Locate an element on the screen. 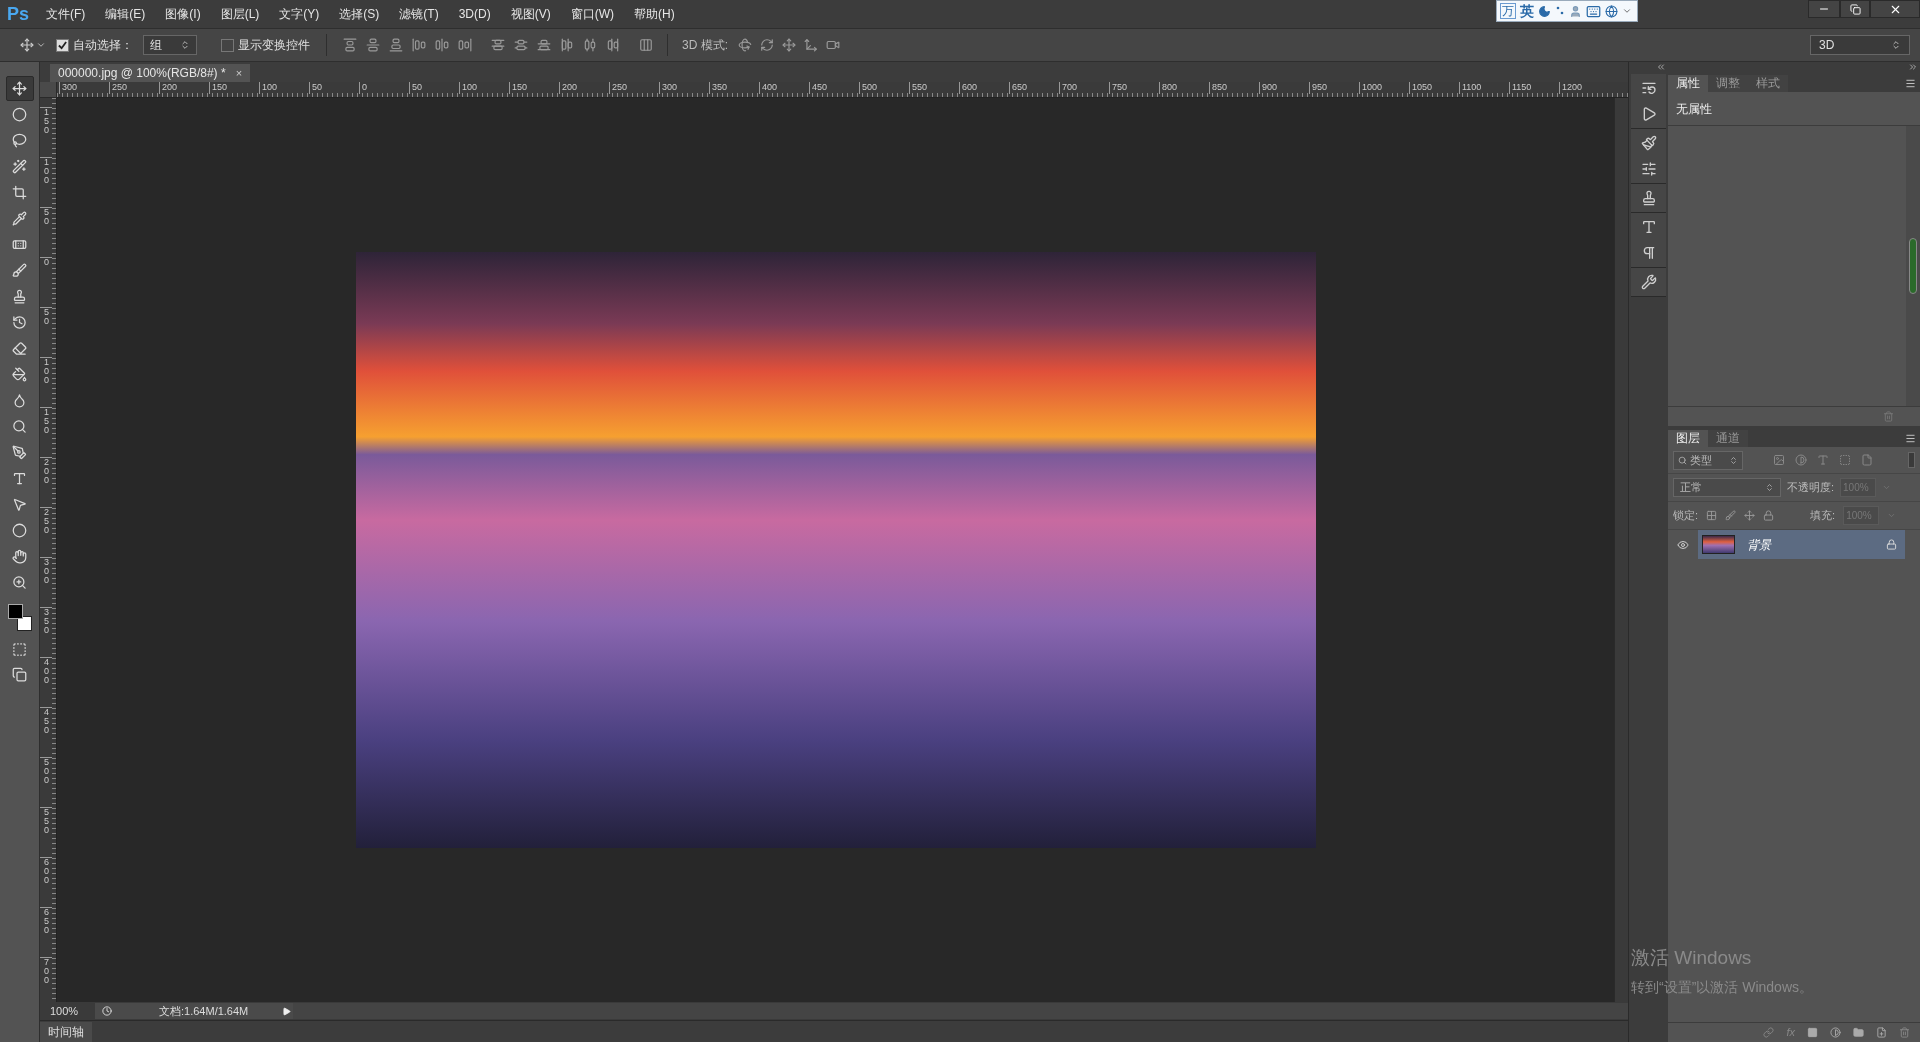 The width and height of the screenshot is (1920, 1042). align-top-icon is located at coordinates (350, 45).